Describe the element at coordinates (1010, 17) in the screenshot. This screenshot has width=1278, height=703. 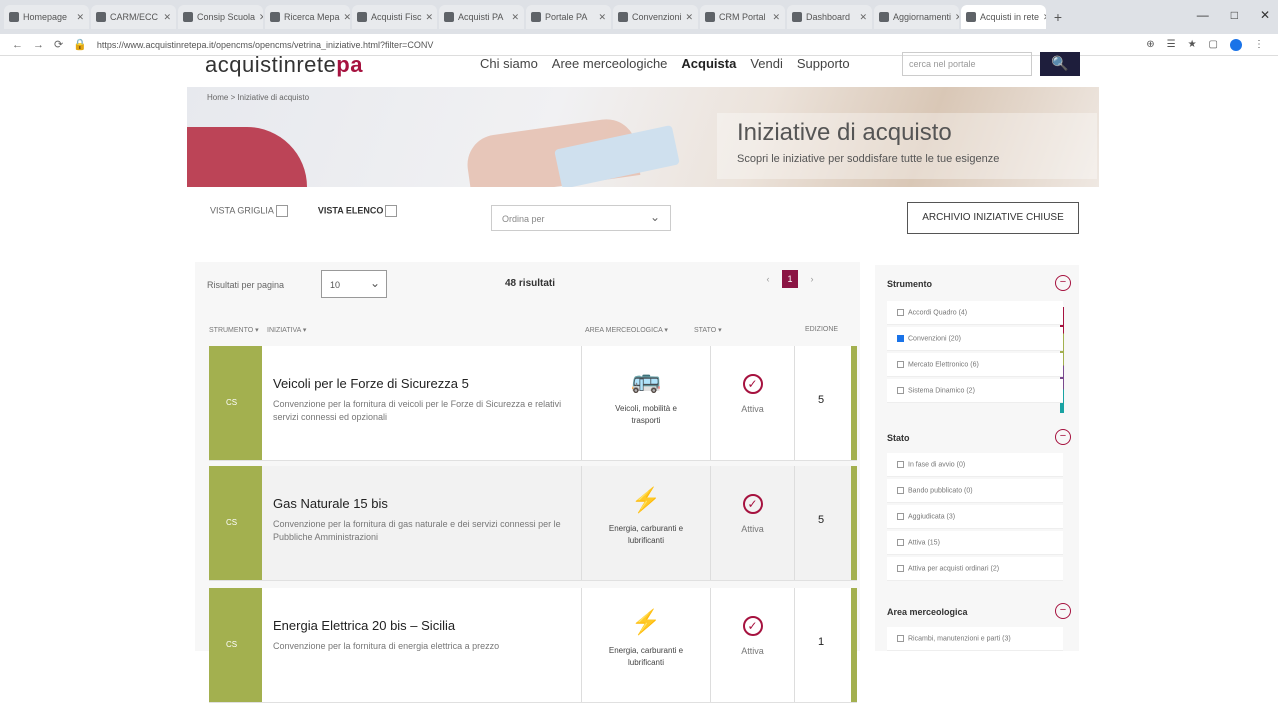
I see `tab-title: Acquisti in rete` at that location.